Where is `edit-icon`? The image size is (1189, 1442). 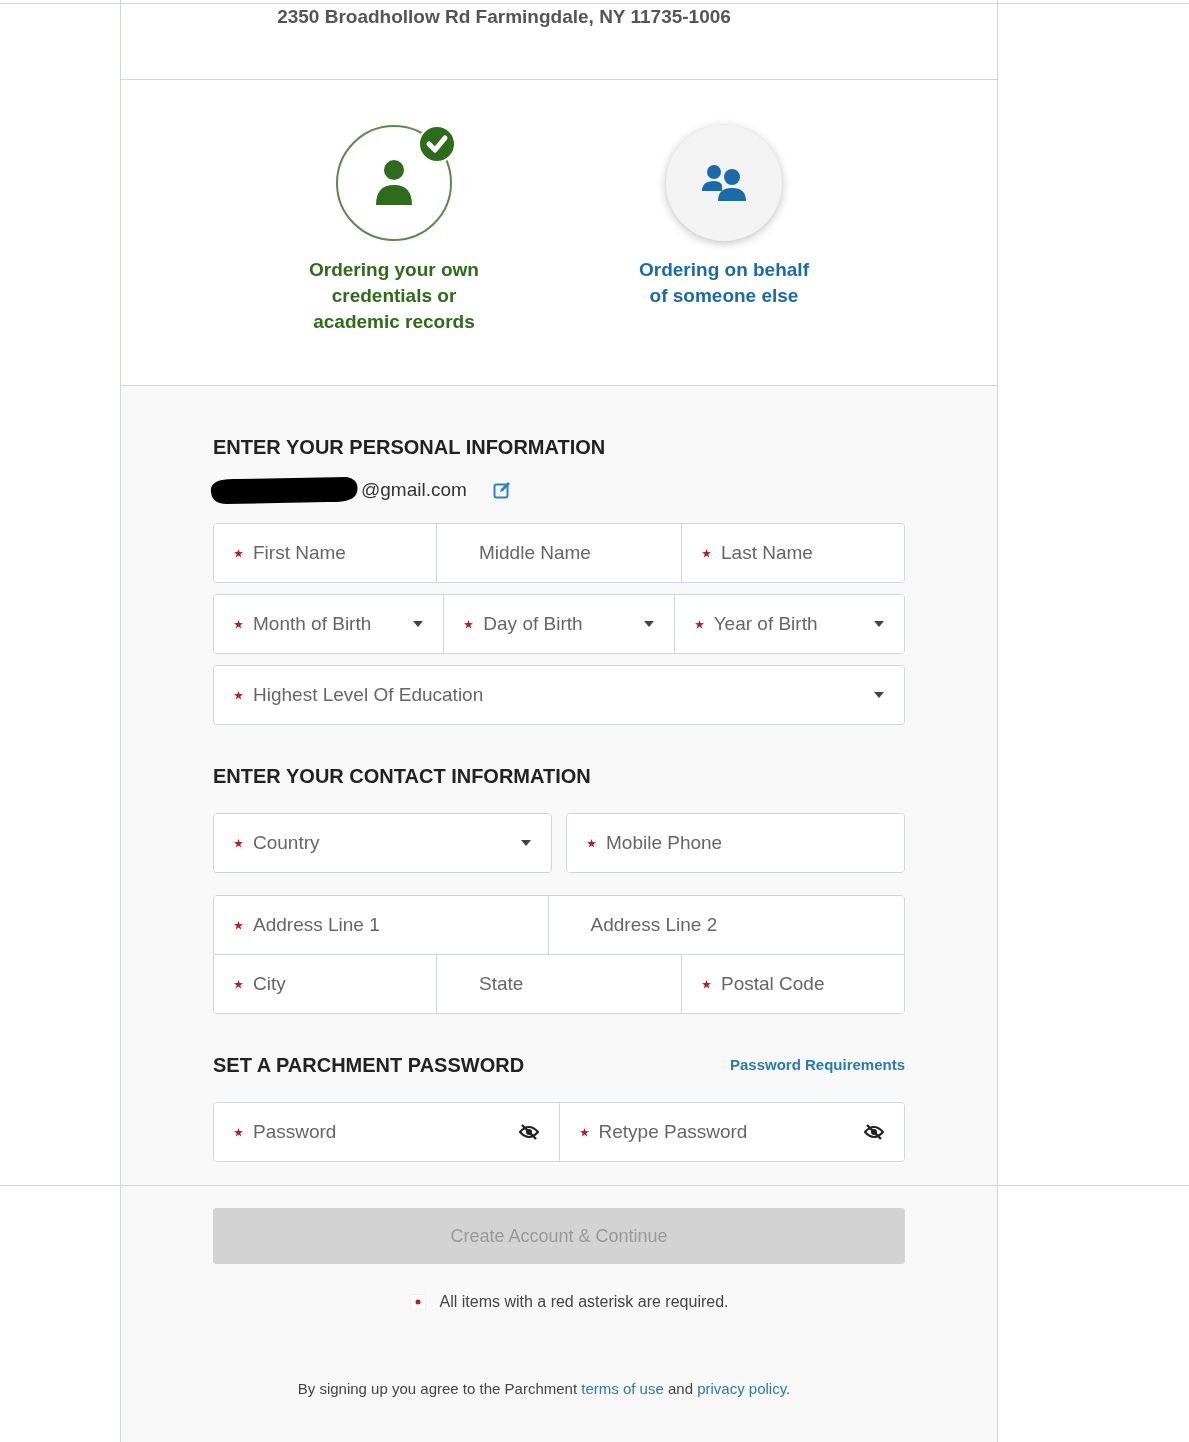 edit-icon is located at coordinates (501, 490).